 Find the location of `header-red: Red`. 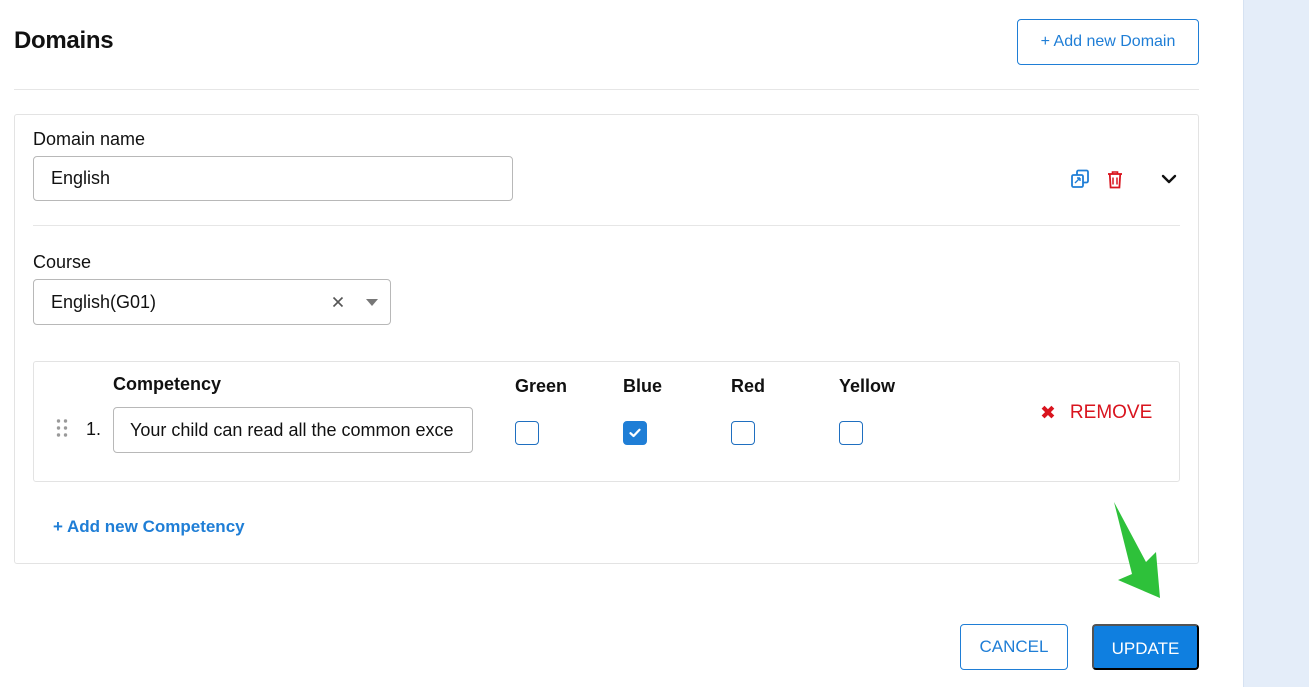

header-red: Red is located at coordinates (748, 386).